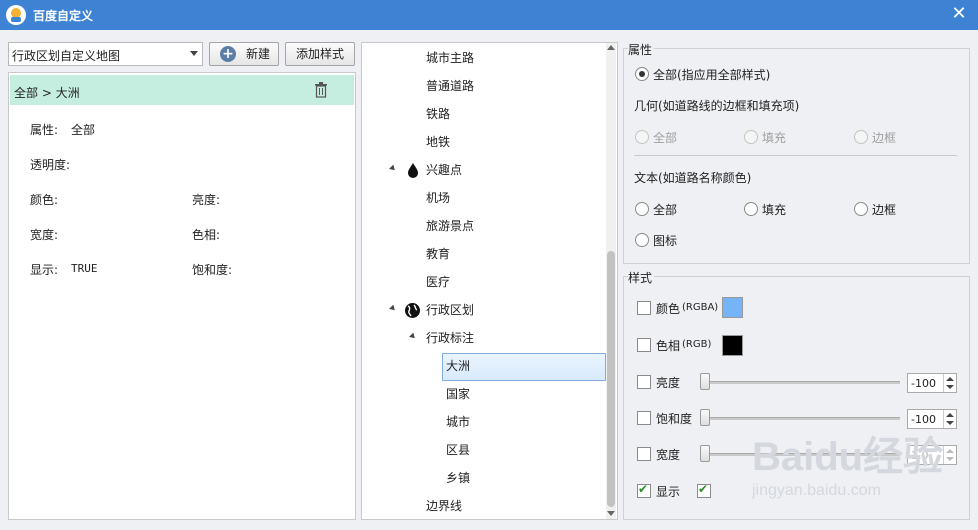  Describe the element at coordinates (697, 344) in the screenshot. I see `hue-mode-label: (RGB)` at that location.